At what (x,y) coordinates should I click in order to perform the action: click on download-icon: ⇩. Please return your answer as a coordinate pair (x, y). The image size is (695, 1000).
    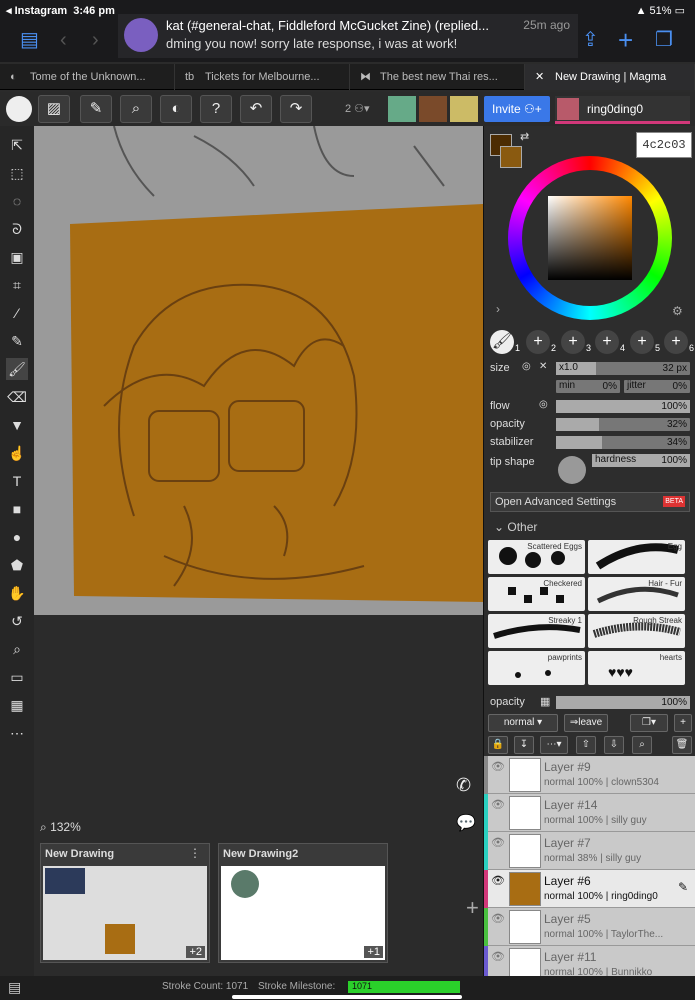
    Looking at the image, I should click on (614, 745).